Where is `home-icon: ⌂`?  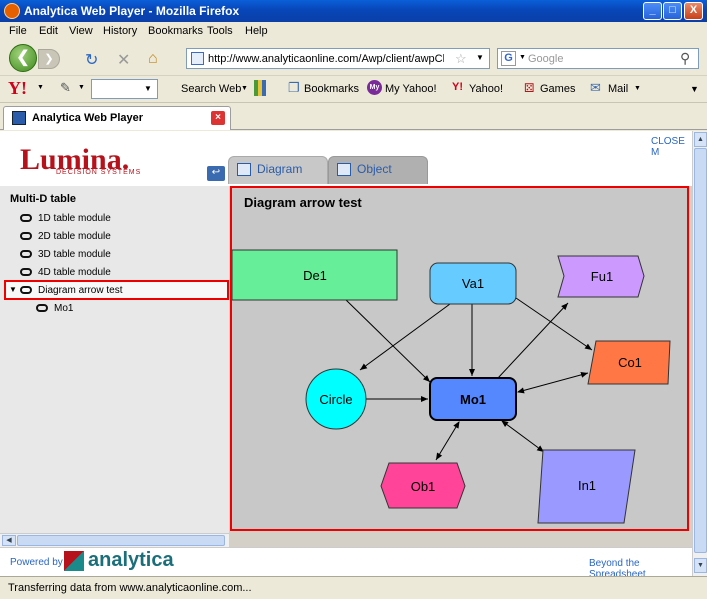
home-icon: ⌂ is located at coordinates (153, 59).